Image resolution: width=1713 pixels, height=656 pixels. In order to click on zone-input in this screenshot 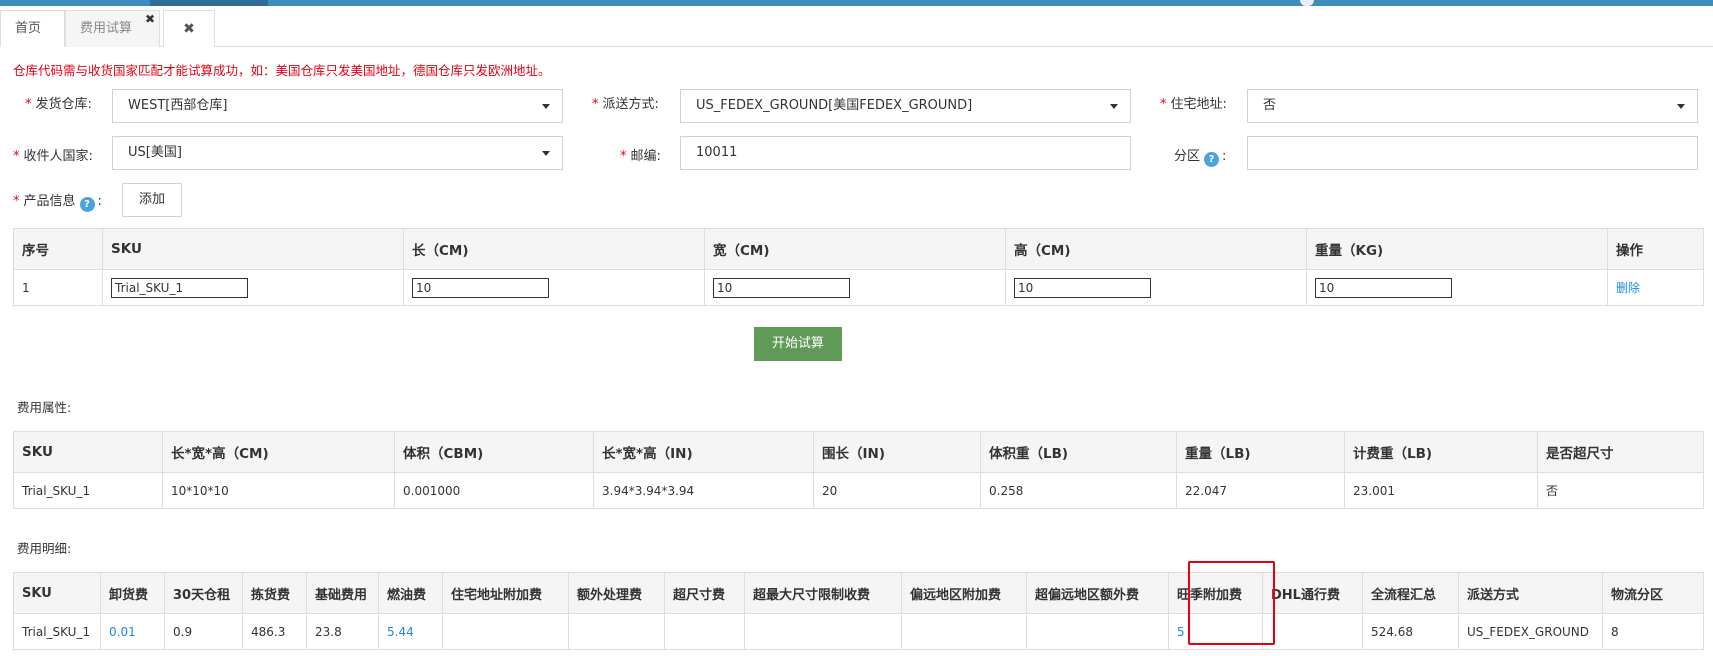, I will do `click(1472, 153)`.